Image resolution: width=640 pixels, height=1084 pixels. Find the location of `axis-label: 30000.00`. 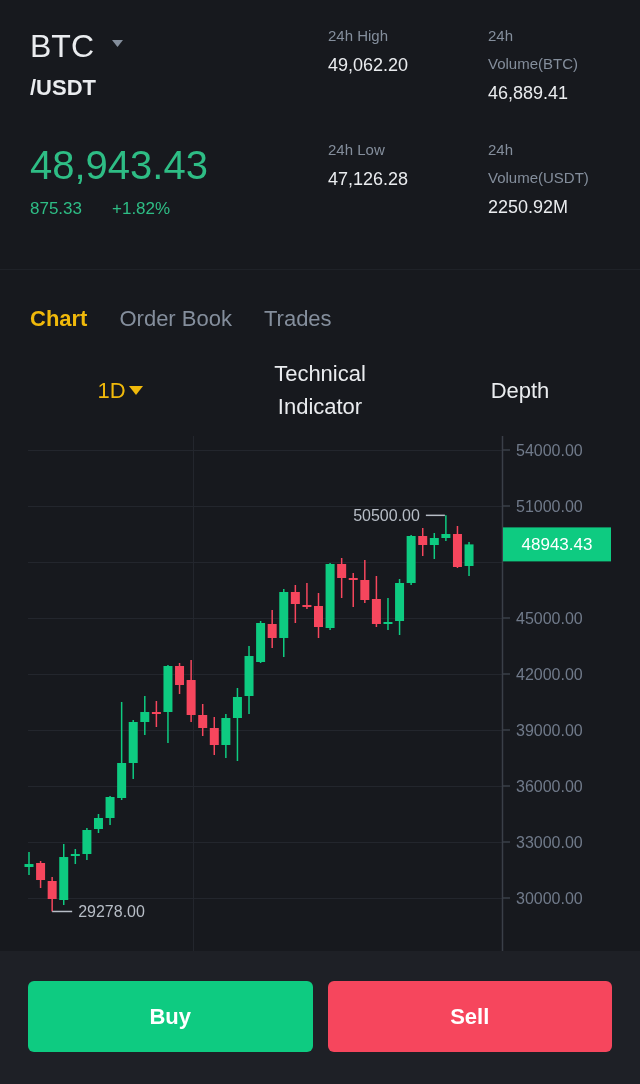

axis-label: 30000.00 is located at coordinates (549, 898).